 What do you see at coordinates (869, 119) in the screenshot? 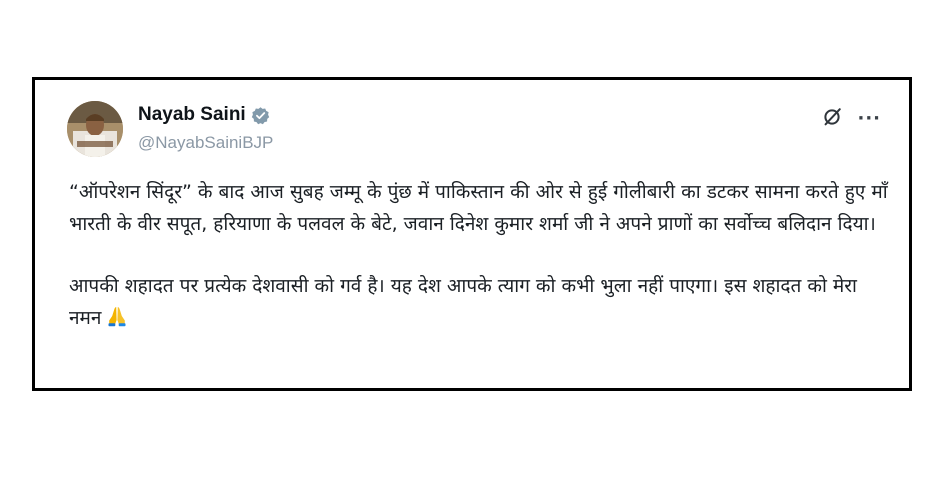
I see `more-options-icon: ···` at bounding box center [869, 119].